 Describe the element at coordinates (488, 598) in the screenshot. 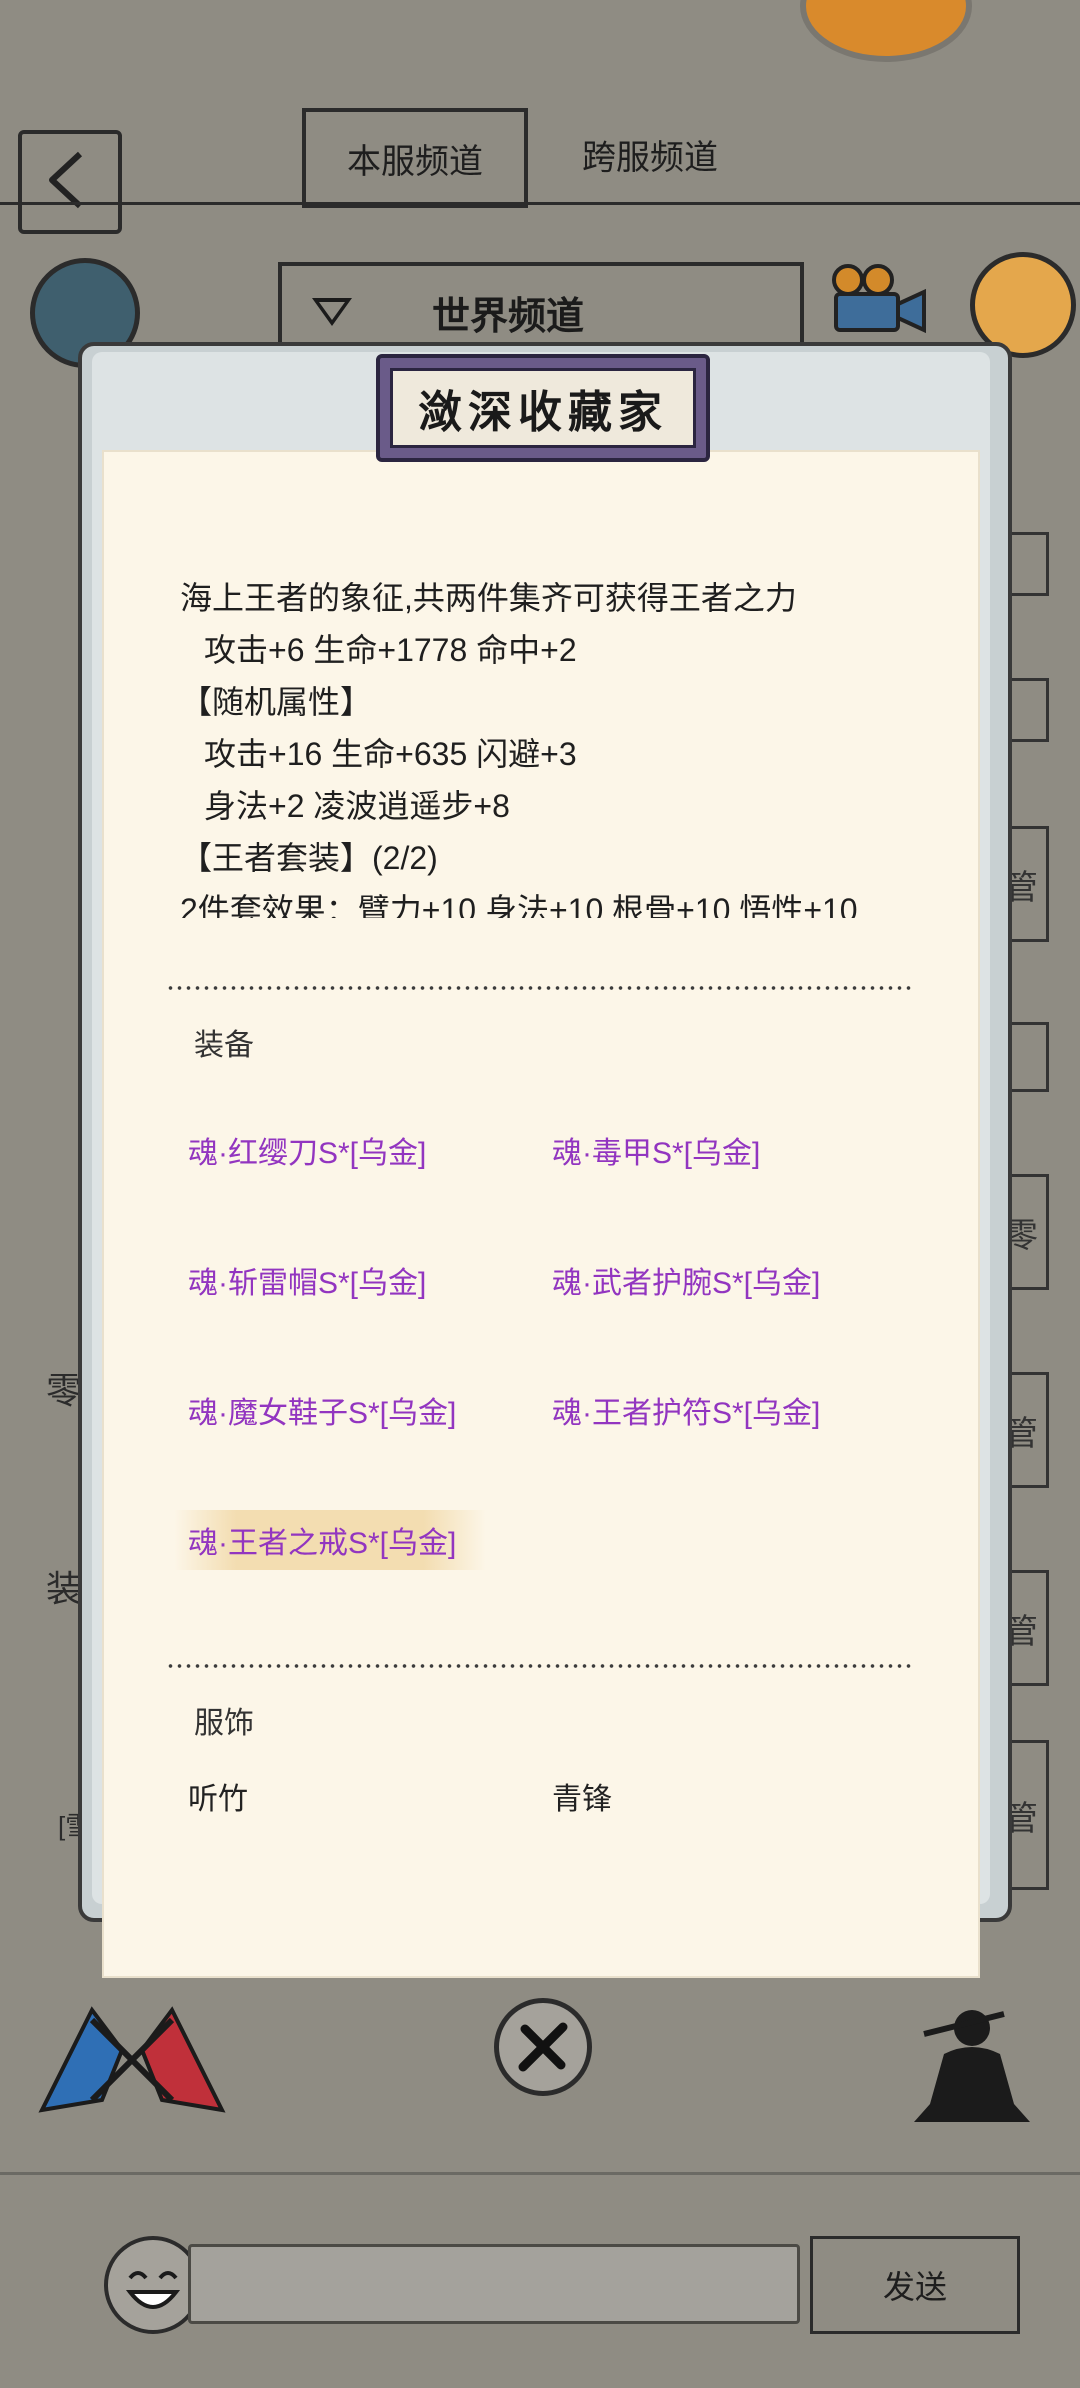

I see `description-line: 海上王者的象征,共两件集齐可获得王者之力` at that location.